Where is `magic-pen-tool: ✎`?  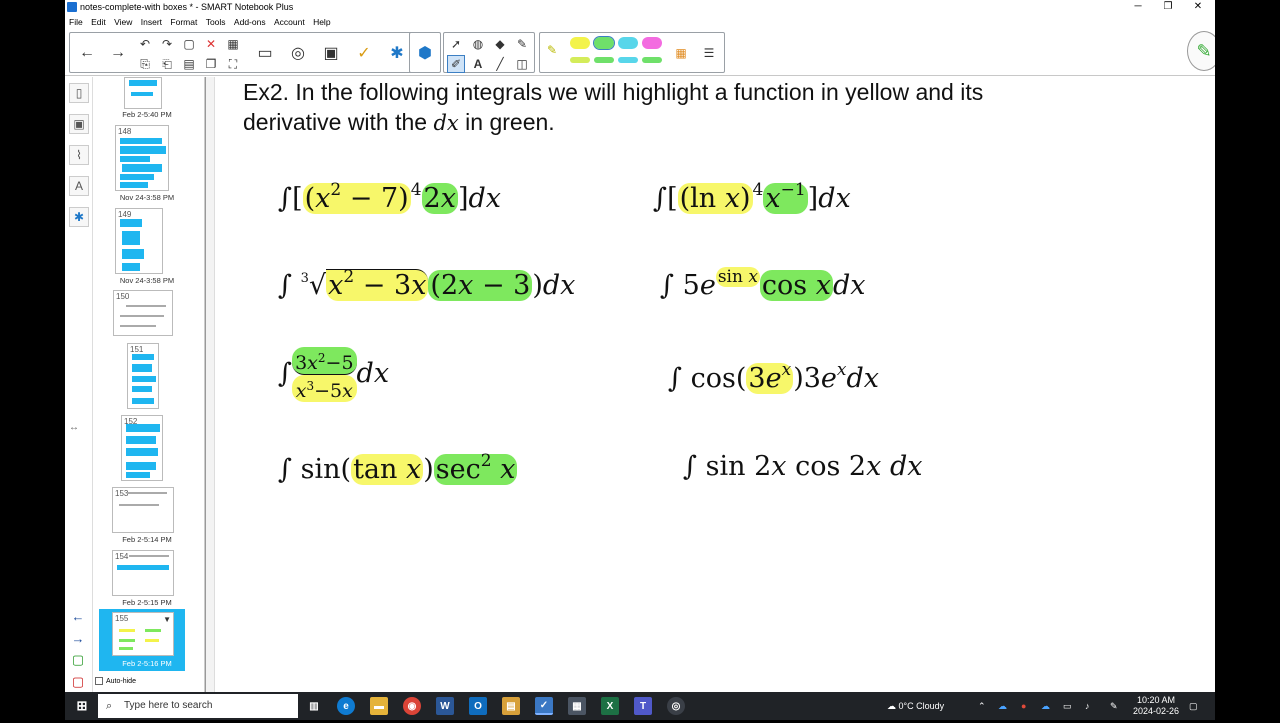 magic-pen-tool: ✎ is located at coordinates (522, 44).